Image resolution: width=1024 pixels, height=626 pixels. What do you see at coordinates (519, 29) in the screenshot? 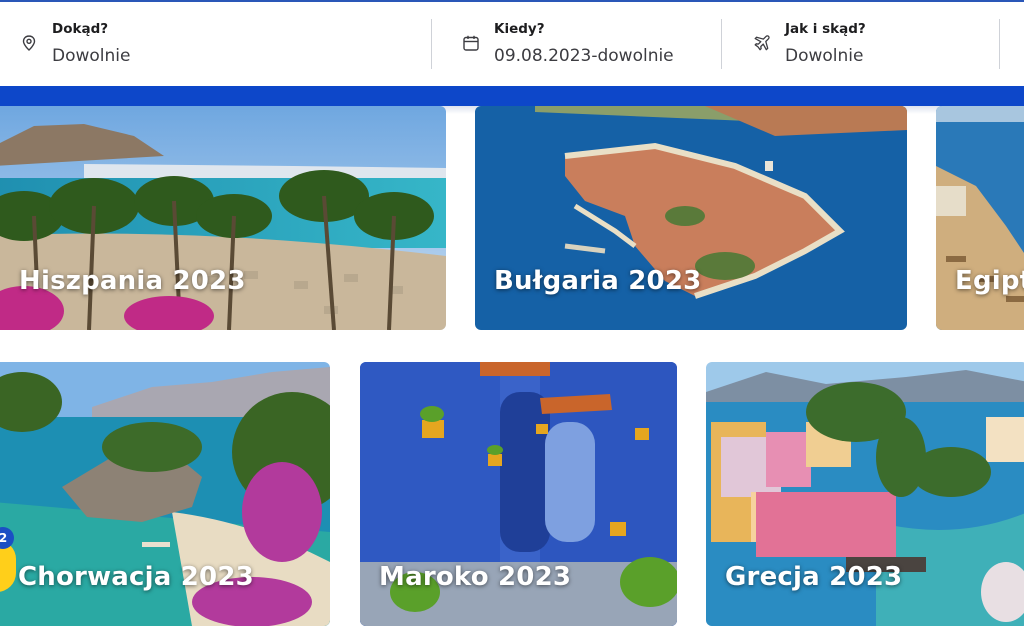
I see `date-label: Kiedy?` at bounding box center [519, 29].